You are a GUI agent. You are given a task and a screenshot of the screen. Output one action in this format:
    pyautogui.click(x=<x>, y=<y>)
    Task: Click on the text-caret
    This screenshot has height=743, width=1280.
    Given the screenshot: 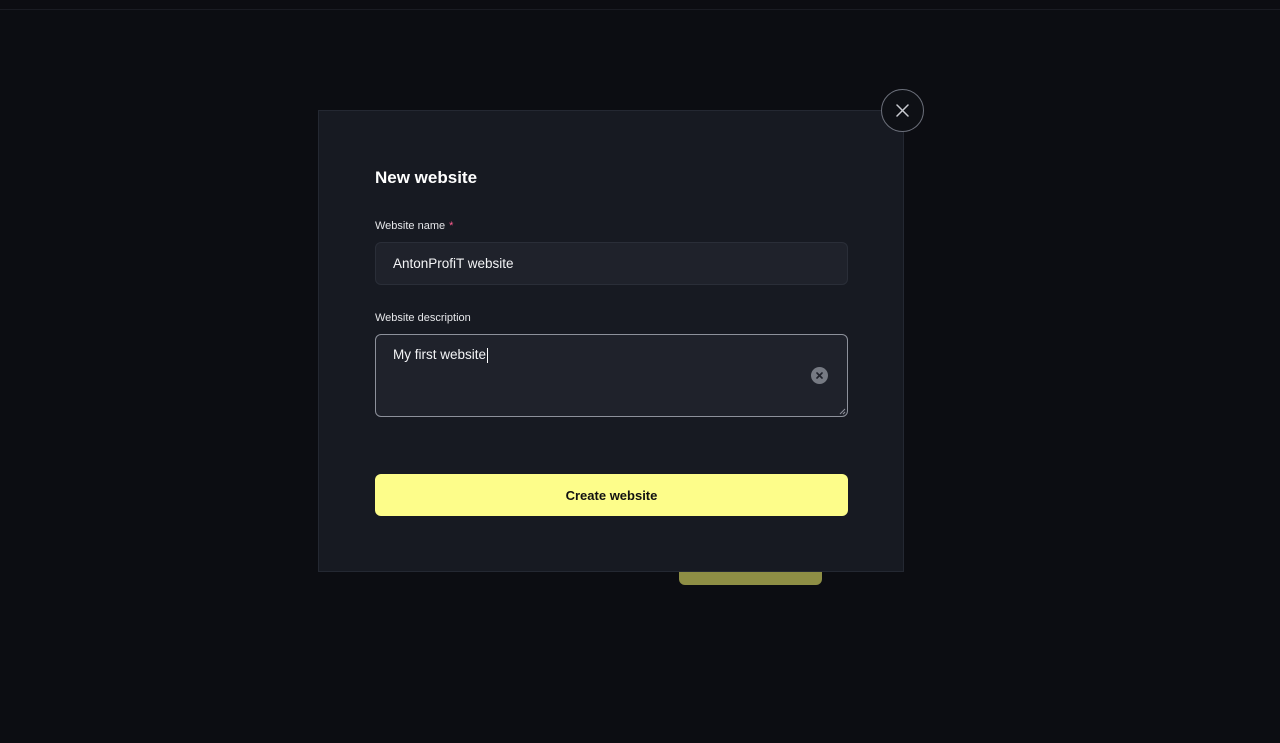 What is the action you would take?
    pyautogui.click(x=488, y=355)
    